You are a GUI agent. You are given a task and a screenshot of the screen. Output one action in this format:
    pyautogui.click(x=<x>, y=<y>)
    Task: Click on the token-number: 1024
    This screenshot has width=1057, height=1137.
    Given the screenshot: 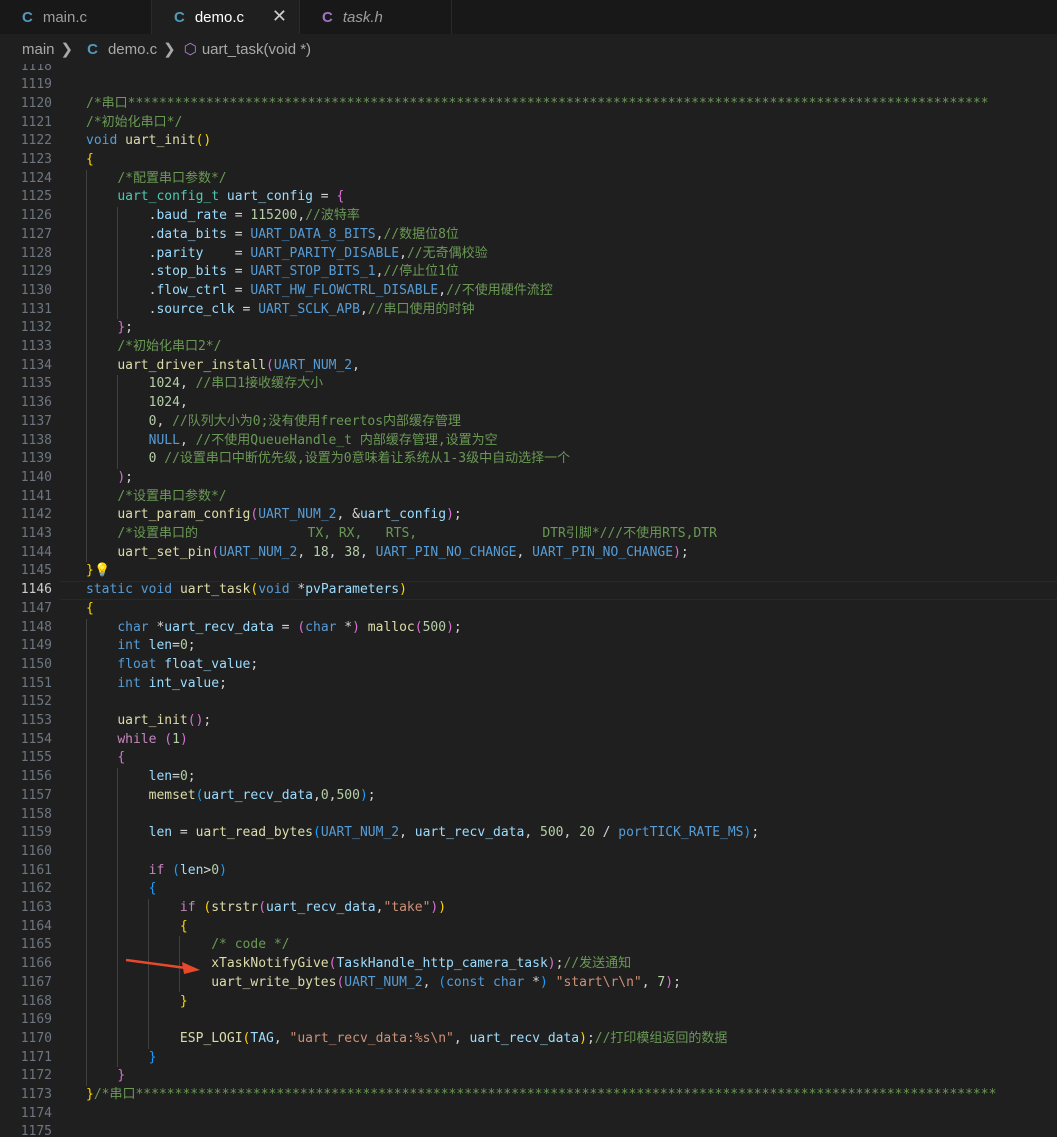 What is the action you would take?
    pyautogui.click(x=164, y=384)
    